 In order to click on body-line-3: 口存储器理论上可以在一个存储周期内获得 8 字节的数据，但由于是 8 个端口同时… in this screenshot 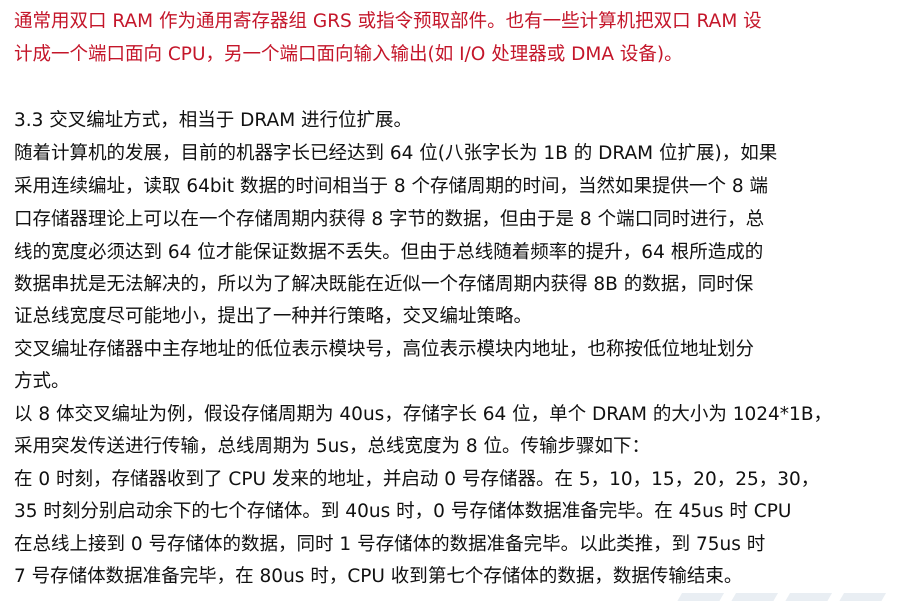, I will do `click(389, 219)`.